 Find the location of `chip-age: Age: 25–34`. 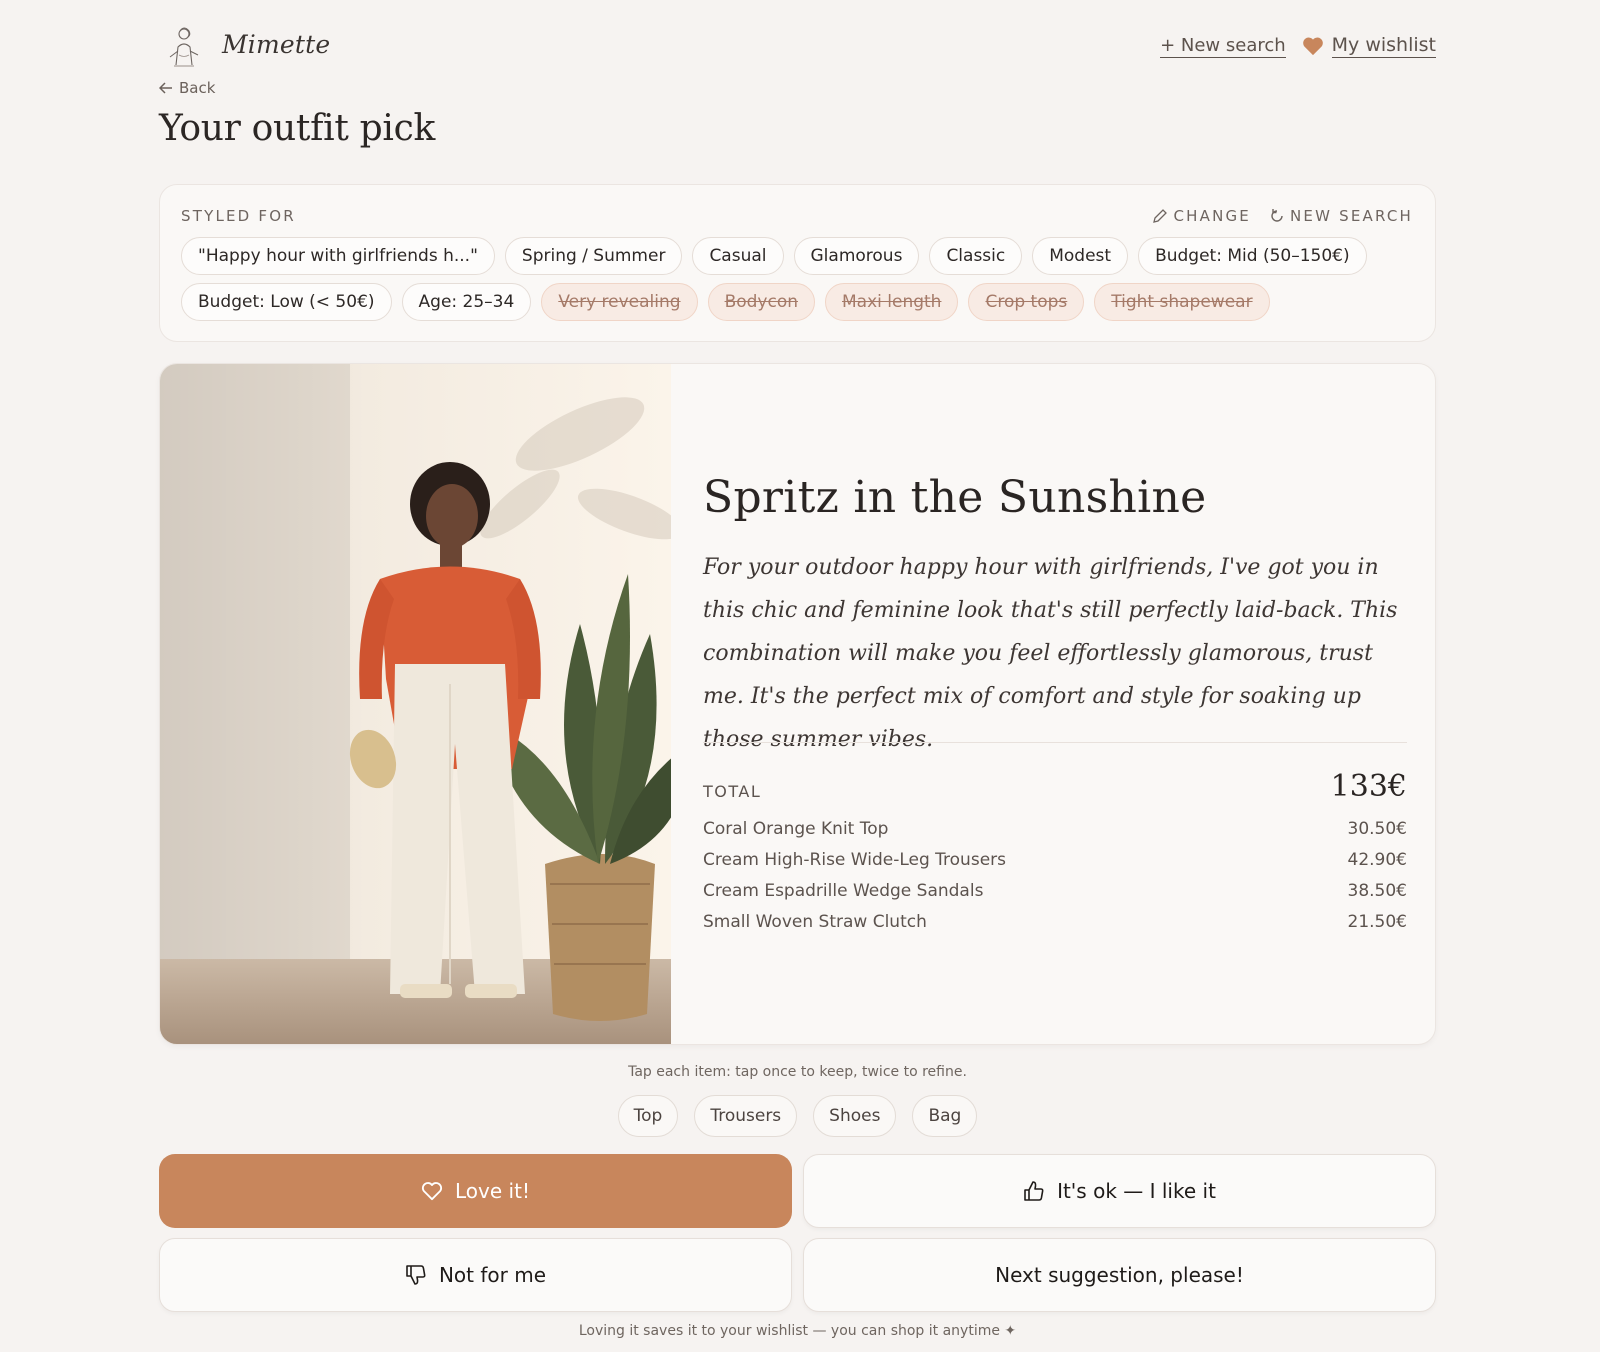

chip-age: Age: 25–34 is located at coordinates (466, 302).